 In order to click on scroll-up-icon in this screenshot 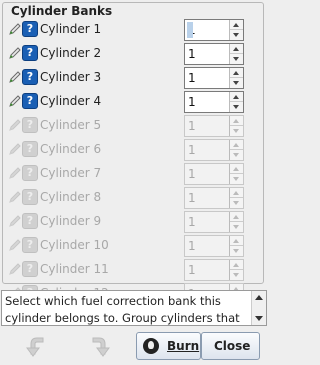, I will do `click(259, 297)`.